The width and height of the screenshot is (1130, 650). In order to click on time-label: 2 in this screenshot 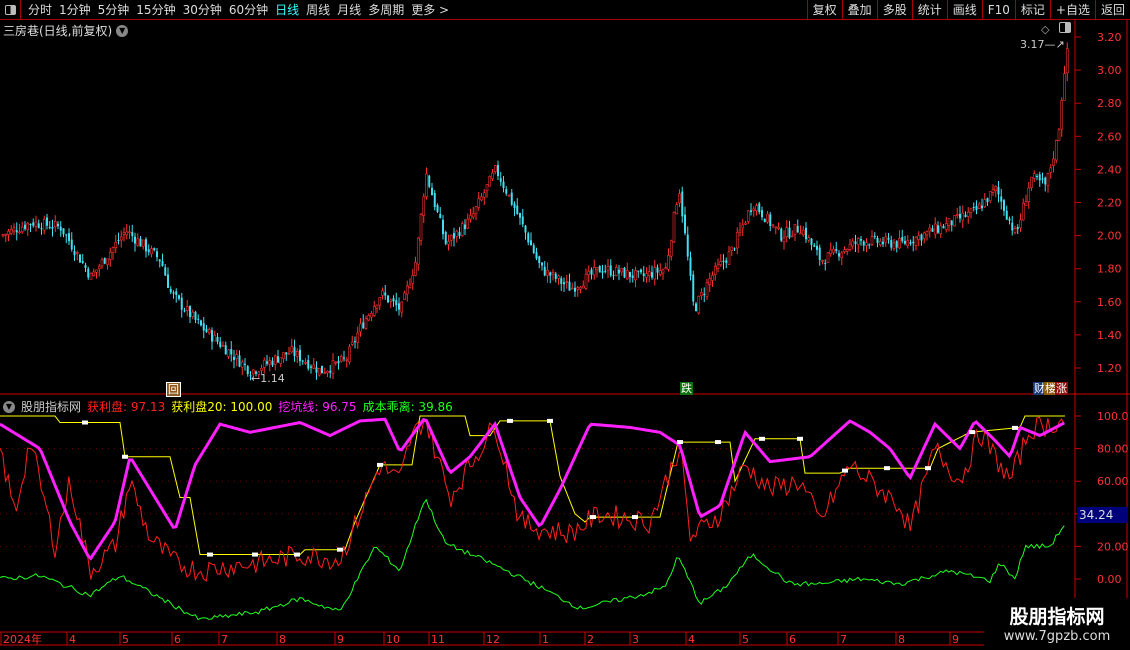, I will do `click(590, 639)`.